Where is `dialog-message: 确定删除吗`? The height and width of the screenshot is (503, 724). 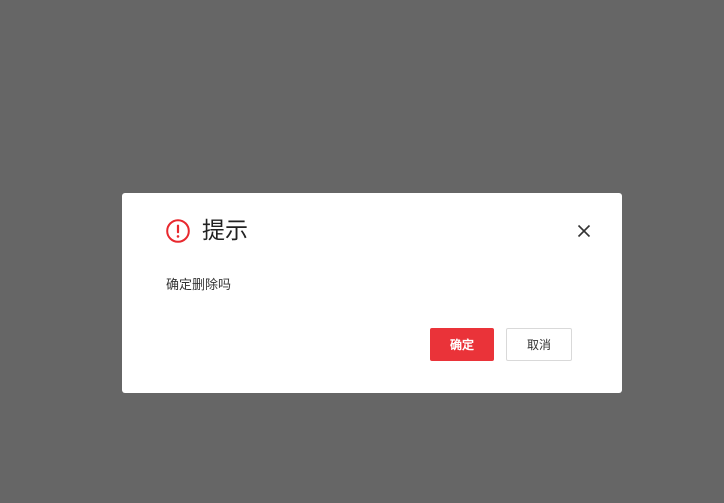 dialog-message: 确定删除吗 is located at coordinates (199, 285).